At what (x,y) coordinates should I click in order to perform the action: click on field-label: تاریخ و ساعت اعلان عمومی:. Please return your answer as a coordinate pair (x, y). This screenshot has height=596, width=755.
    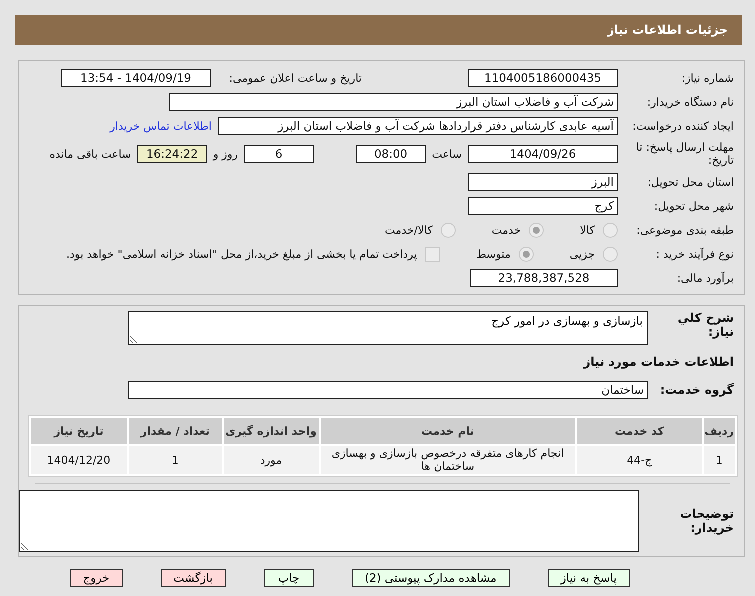
    Looking at the image, I should click on (295, 78).